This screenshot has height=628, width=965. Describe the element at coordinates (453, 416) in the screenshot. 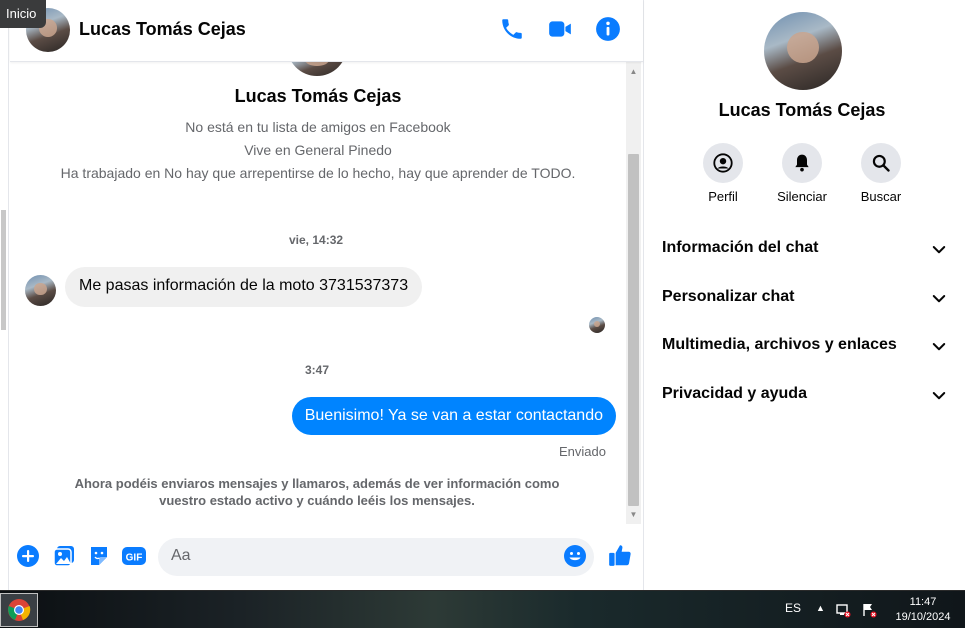

I see `outgoing-message: Buenisimo! Ya se van a estar contactando` at that location.